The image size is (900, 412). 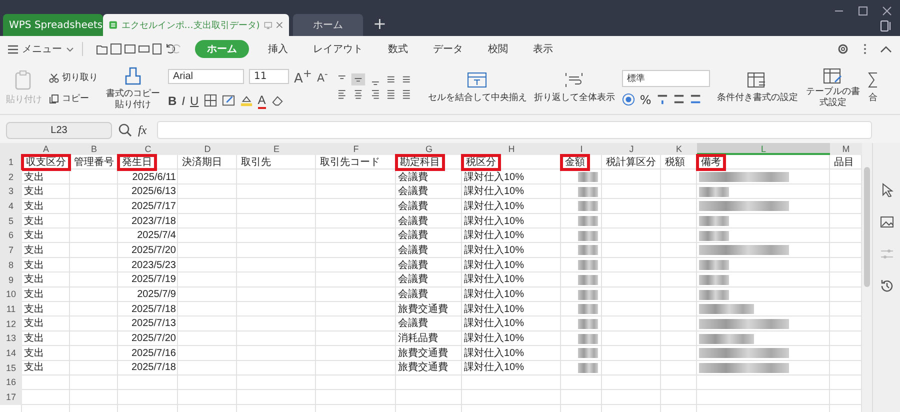 I want to click on collapse-icon, so click(x=886, y=49).